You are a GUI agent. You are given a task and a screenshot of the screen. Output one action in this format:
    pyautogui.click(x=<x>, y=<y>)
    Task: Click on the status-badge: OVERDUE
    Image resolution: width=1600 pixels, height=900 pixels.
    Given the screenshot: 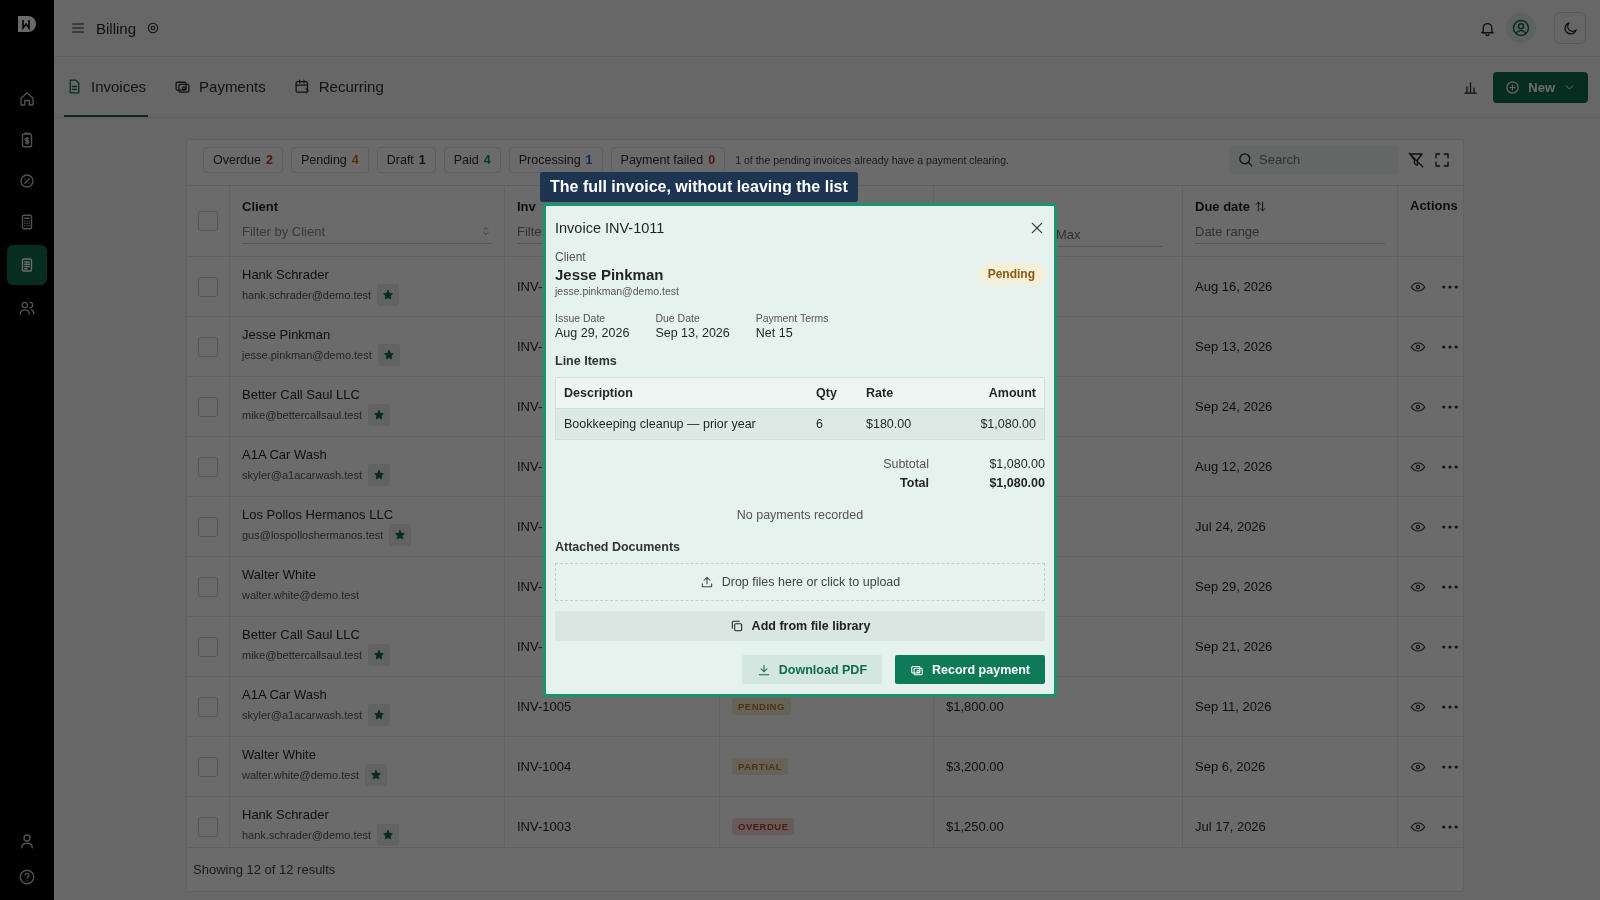 What is the action you would take?
    pyautogui.click(x=763, y=826)
    